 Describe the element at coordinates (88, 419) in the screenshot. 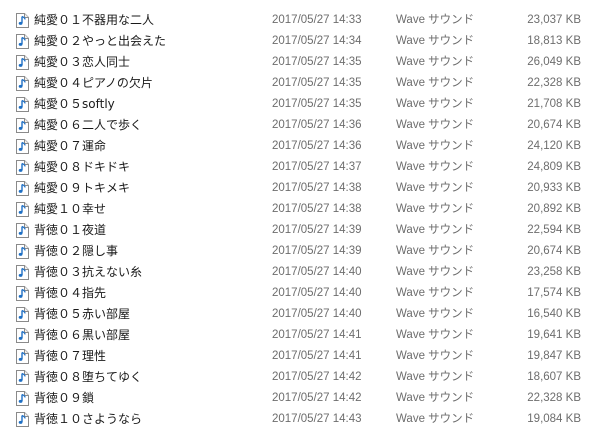

I see `file-name: 背徳１０さようなら` at that location.